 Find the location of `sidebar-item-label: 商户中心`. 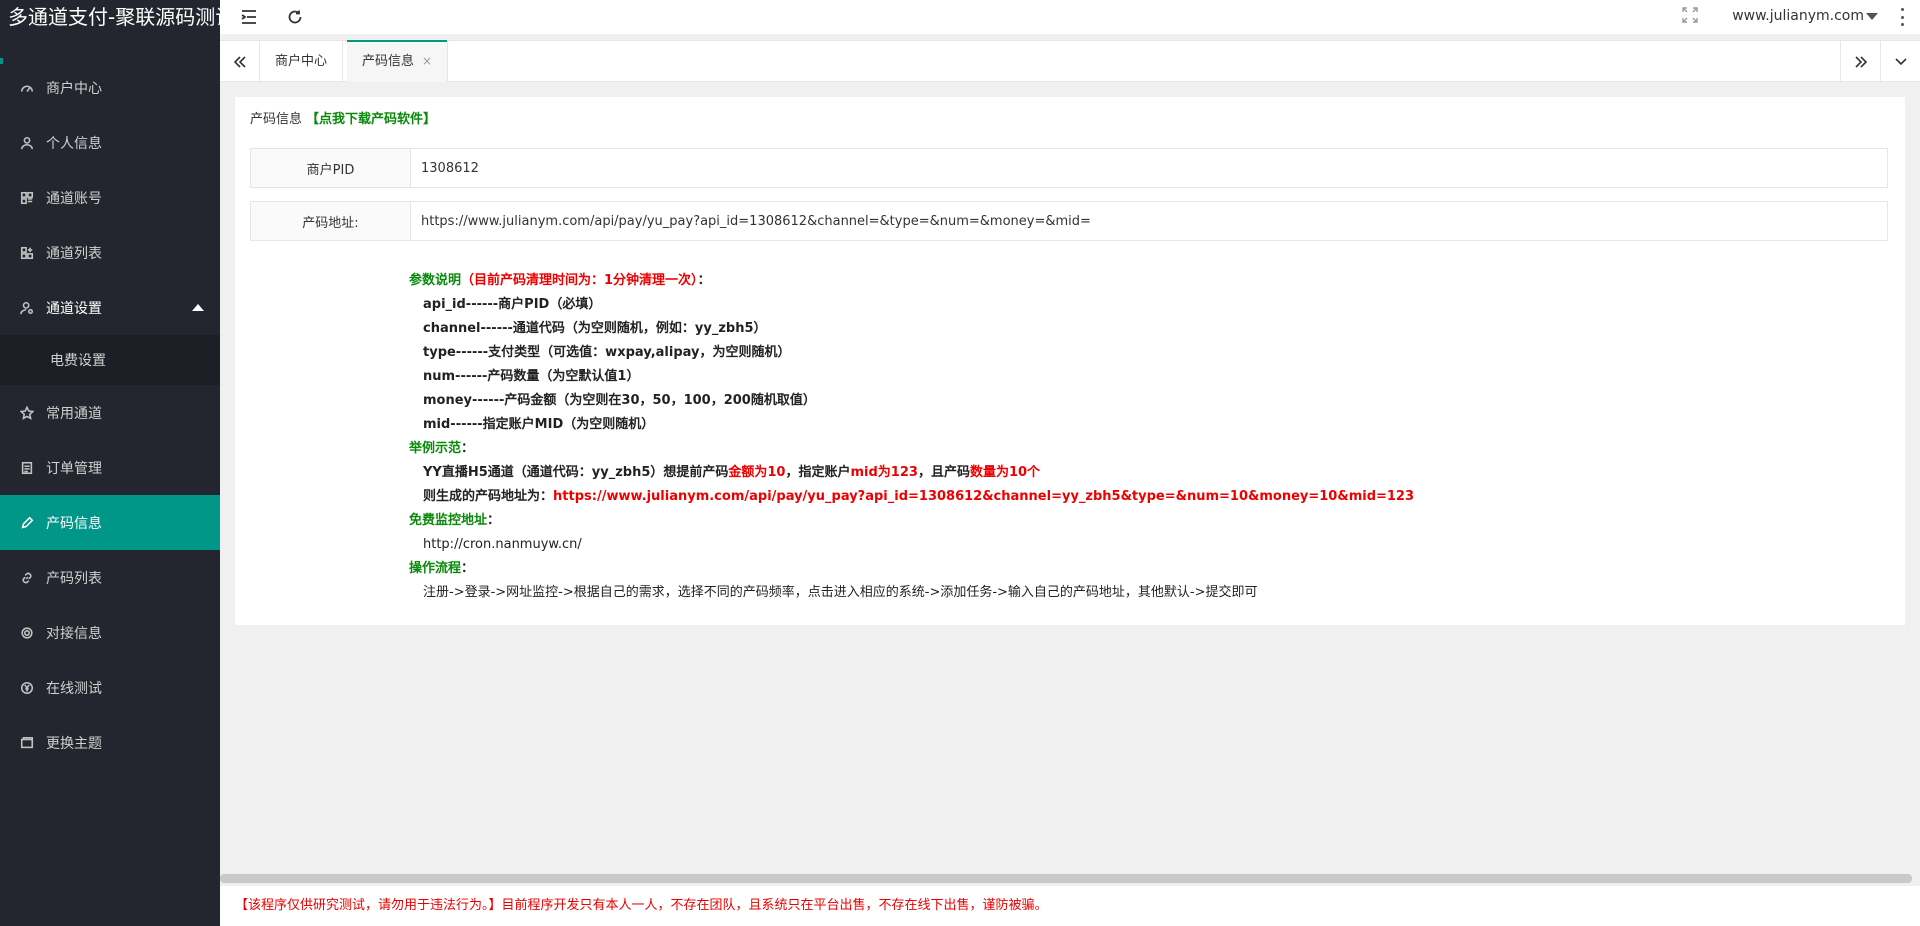

sidebar-item-label: 商户中心 is located at coordinates (74, 88).